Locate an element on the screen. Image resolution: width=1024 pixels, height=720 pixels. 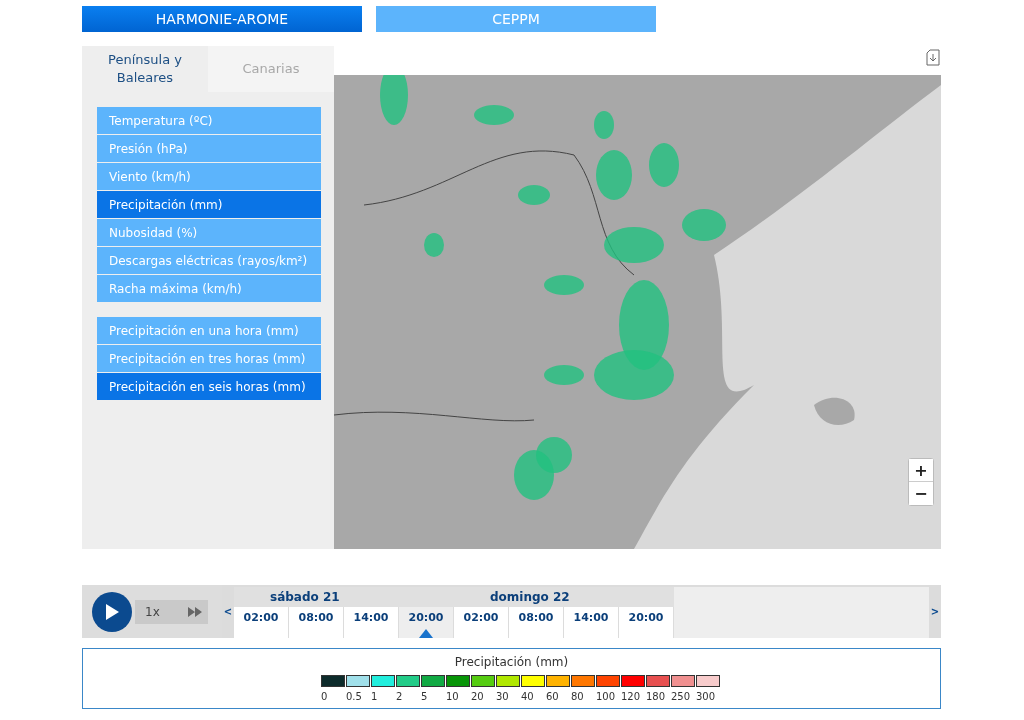
speed-label: 1x is located at coordinates (152, 611).